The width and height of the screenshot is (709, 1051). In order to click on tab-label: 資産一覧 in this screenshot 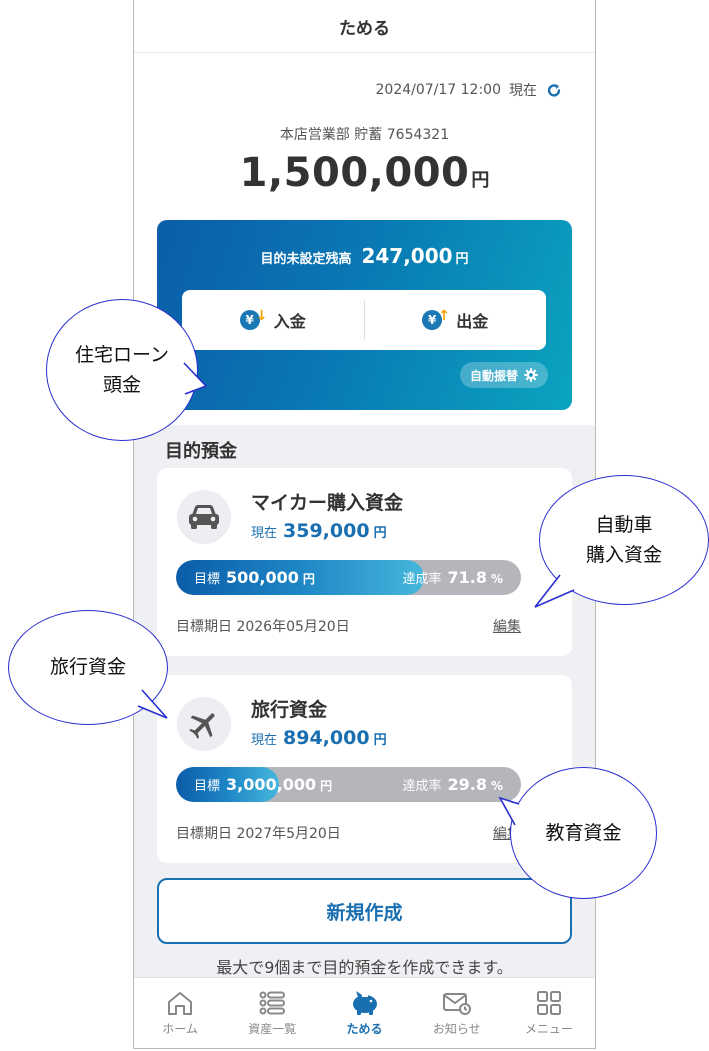, I will do `click(272, 1029)`.